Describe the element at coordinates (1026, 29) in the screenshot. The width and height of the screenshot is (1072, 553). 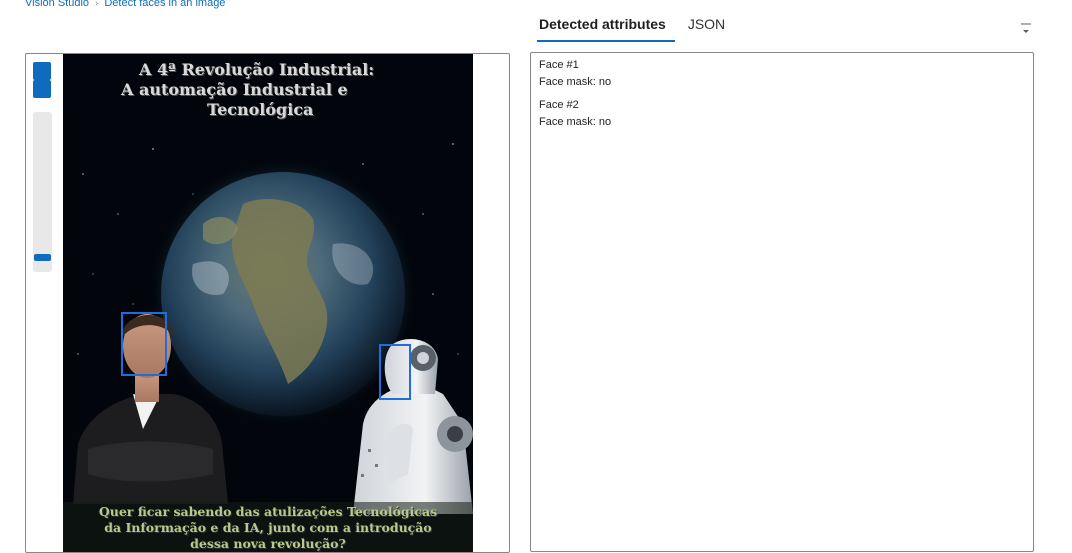
I see `collapse-chevron-icon` at that location.